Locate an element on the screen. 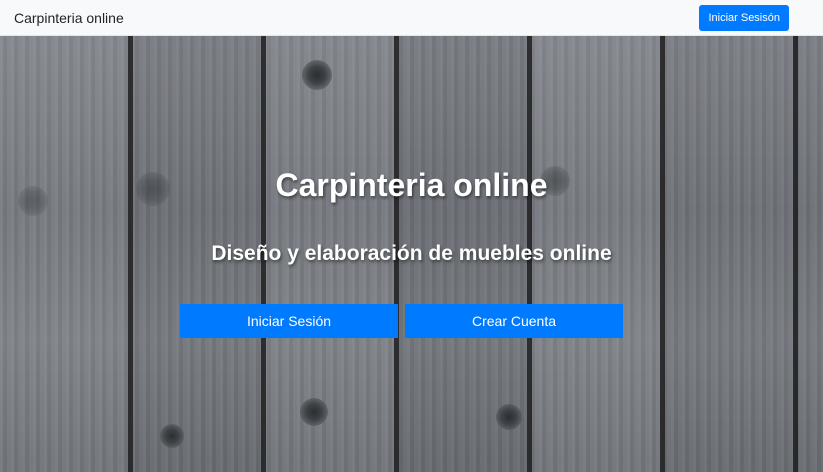 Image resolution: width=823 pixels, height=472 pixels. hero-subtitle: Diseño y elaboración de muebles online is located at coordinates (411, 253).